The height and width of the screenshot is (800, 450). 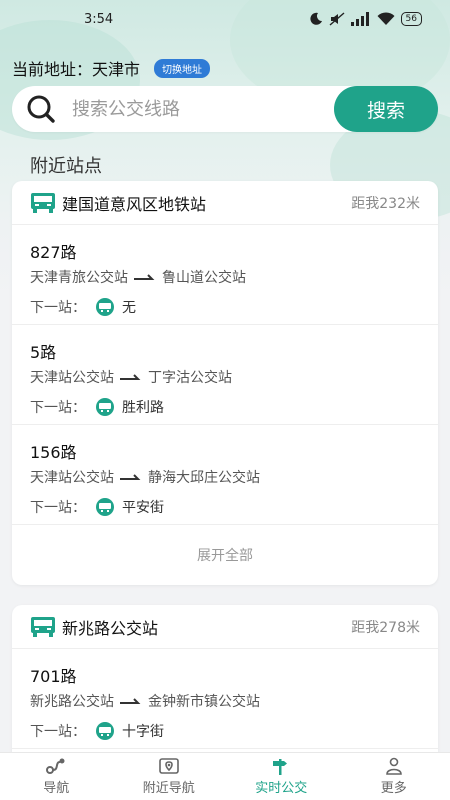 What do you see at coordinates (225, 555) in the screenshot?
I see `expand-all-button: 展开全部` at bounding box center [225, 555].